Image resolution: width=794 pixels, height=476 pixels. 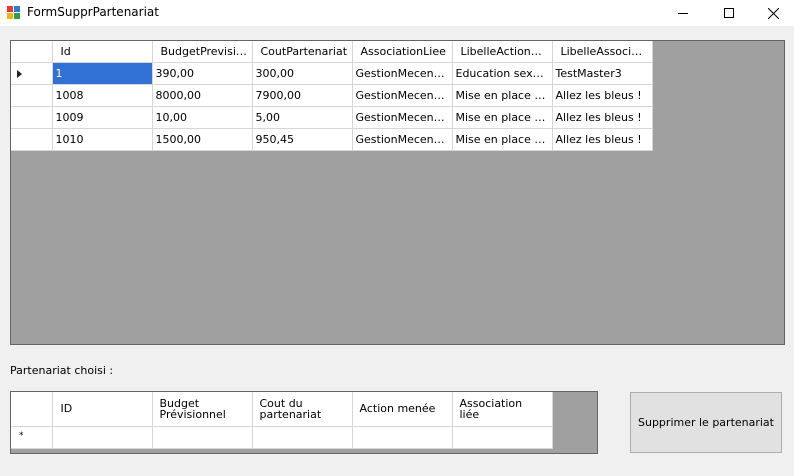 What do you see at coordinates (502, 73) in the screenshot?
I see `table-cell: Education sexuelle` at bounding box center [502, 73].